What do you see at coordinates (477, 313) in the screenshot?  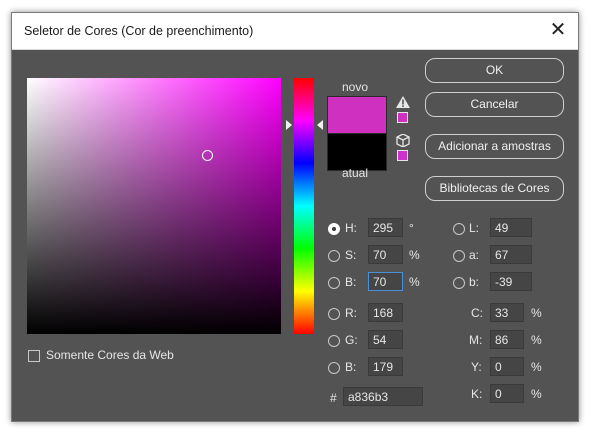 I see `cyan-label: C:` at bounding box center [477, 313].